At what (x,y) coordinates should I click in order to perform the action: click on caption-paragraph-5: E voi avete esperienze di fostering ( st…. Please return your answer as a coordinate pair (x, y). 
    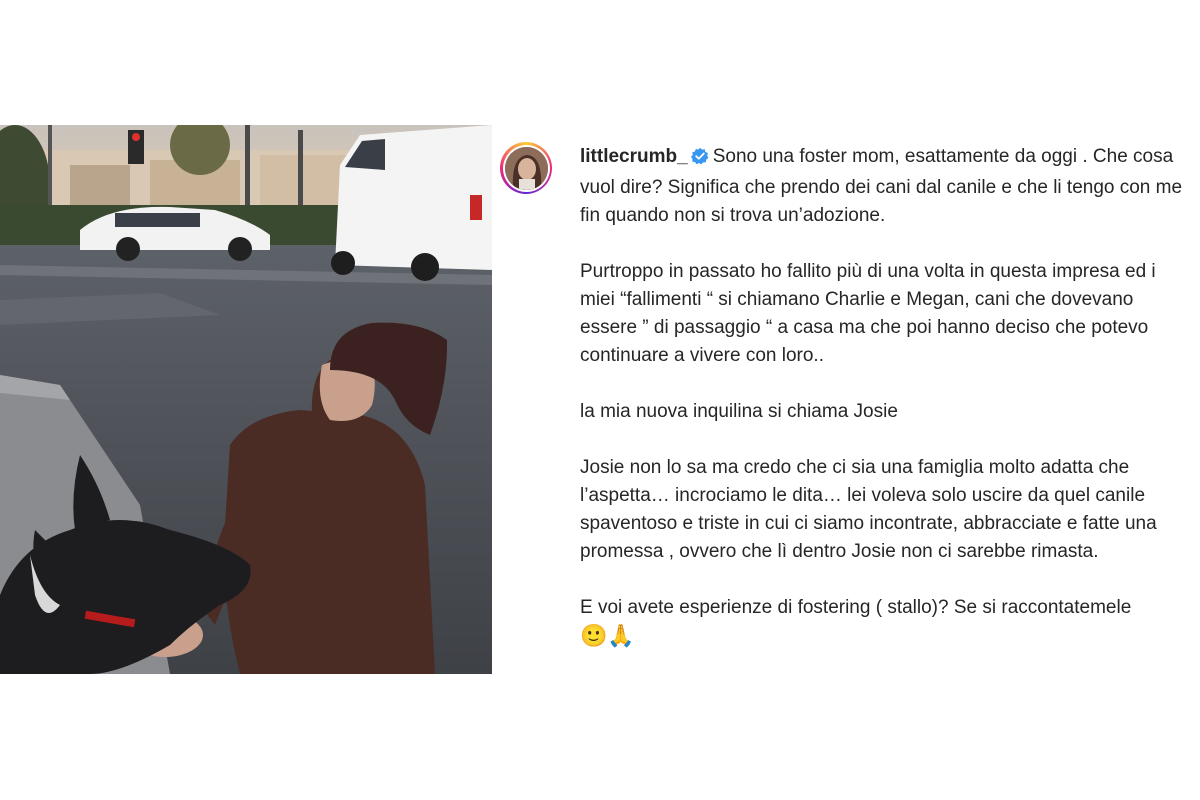
    Looking at the image, I should click on (856, 607).